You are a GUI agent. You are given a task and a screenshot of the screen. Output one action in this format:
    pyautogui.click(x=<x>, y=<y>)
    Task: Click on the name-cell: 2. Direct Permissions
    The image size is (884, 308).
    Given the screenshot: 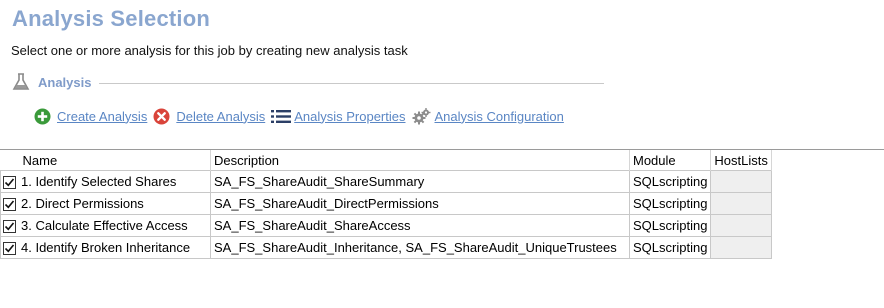 What is the action you would take?
    pyautogui.click(x=105, y=203)
    